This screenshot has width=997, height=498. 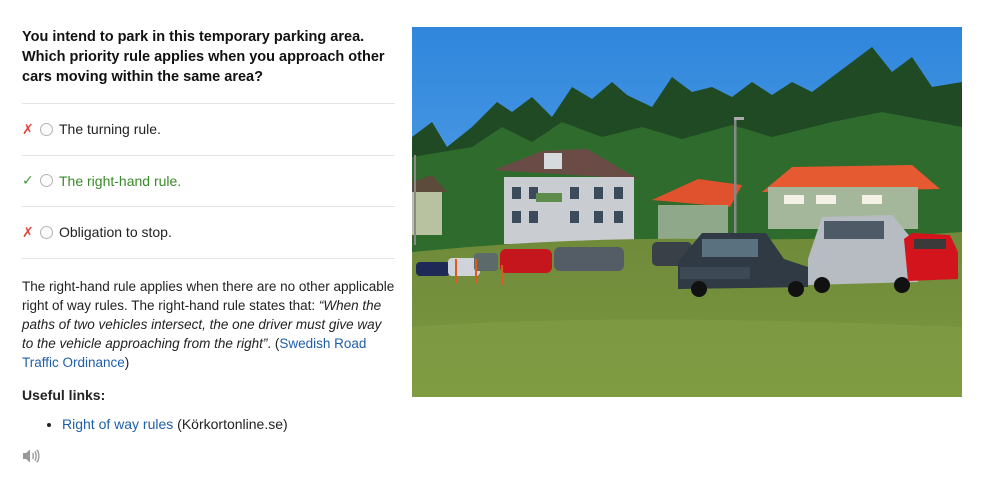 What do you see at coordinates (120, 180) in the screenshot?
I see `answer-label: The right-hand rule.` at bounding box center [120, 180].